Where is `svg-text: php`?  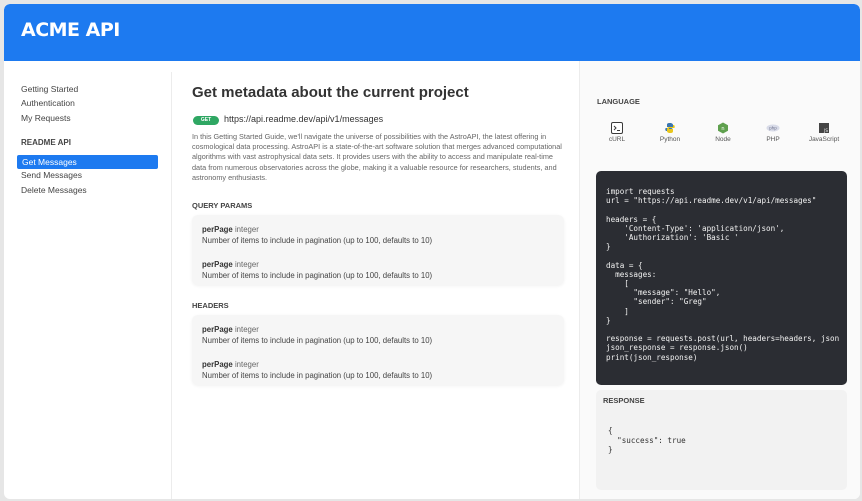
svg-text: php is located at coordinates (773, 128).